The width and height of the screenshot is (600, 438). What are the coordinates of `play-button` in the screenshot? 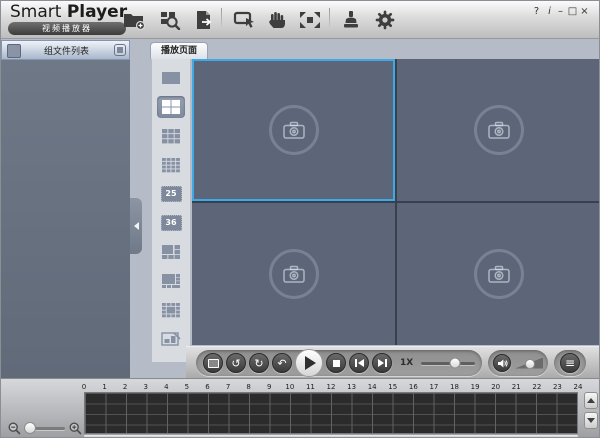 It's located at (309, 363).